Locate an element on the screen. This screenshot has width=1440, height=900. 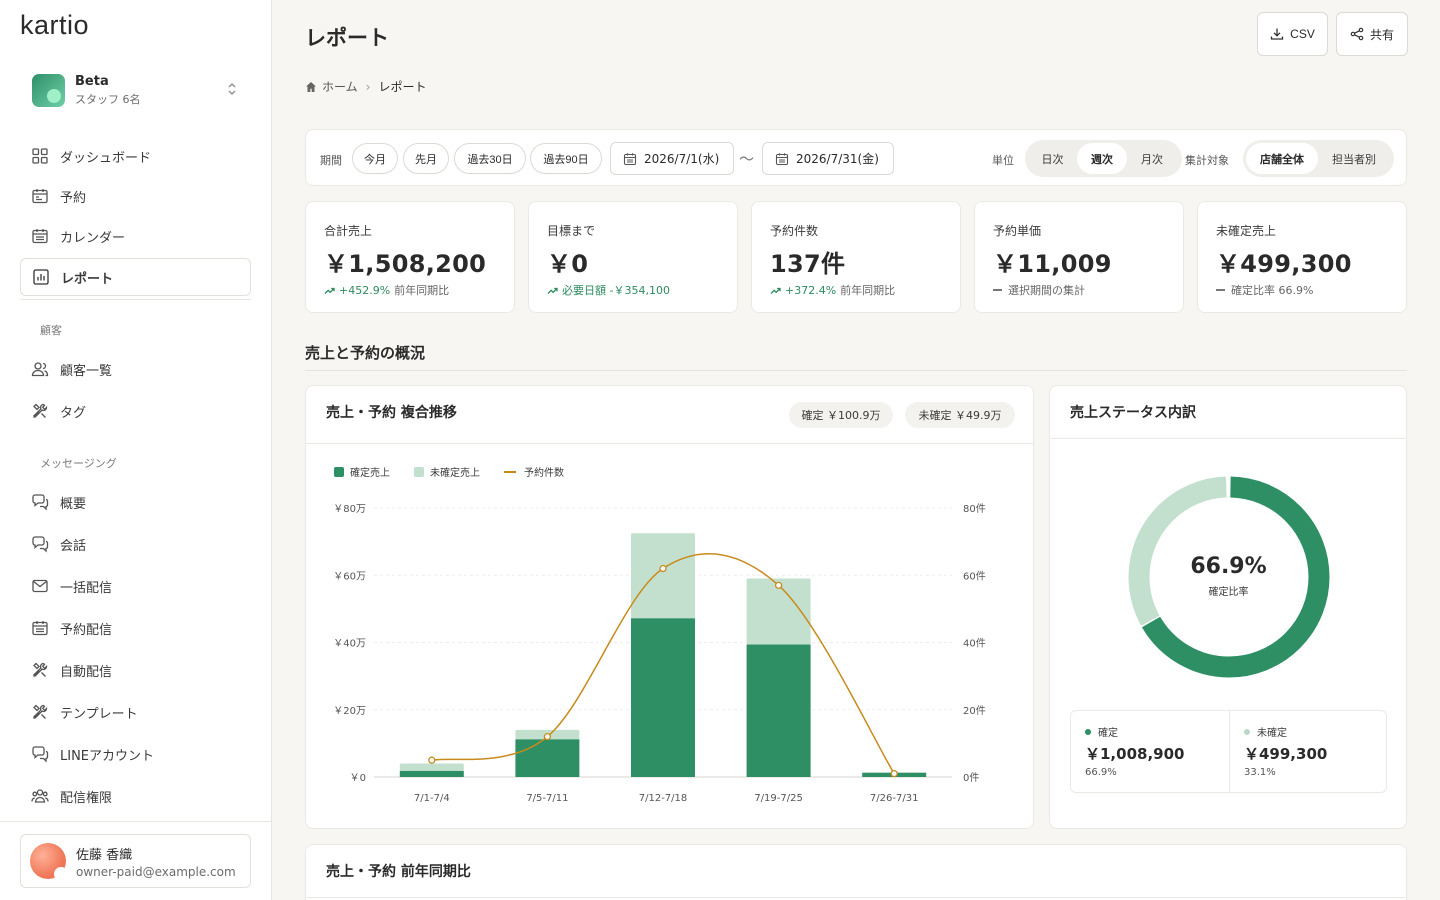
stat-percent: 33.1% is located at coordinates (1260, 772).